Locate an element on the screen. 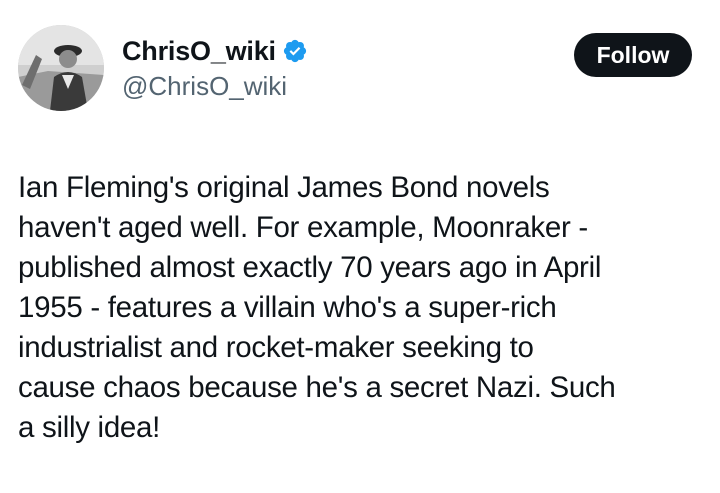 This screenshot has height=493, width=720. avatar is located at coordinates (61, 68).